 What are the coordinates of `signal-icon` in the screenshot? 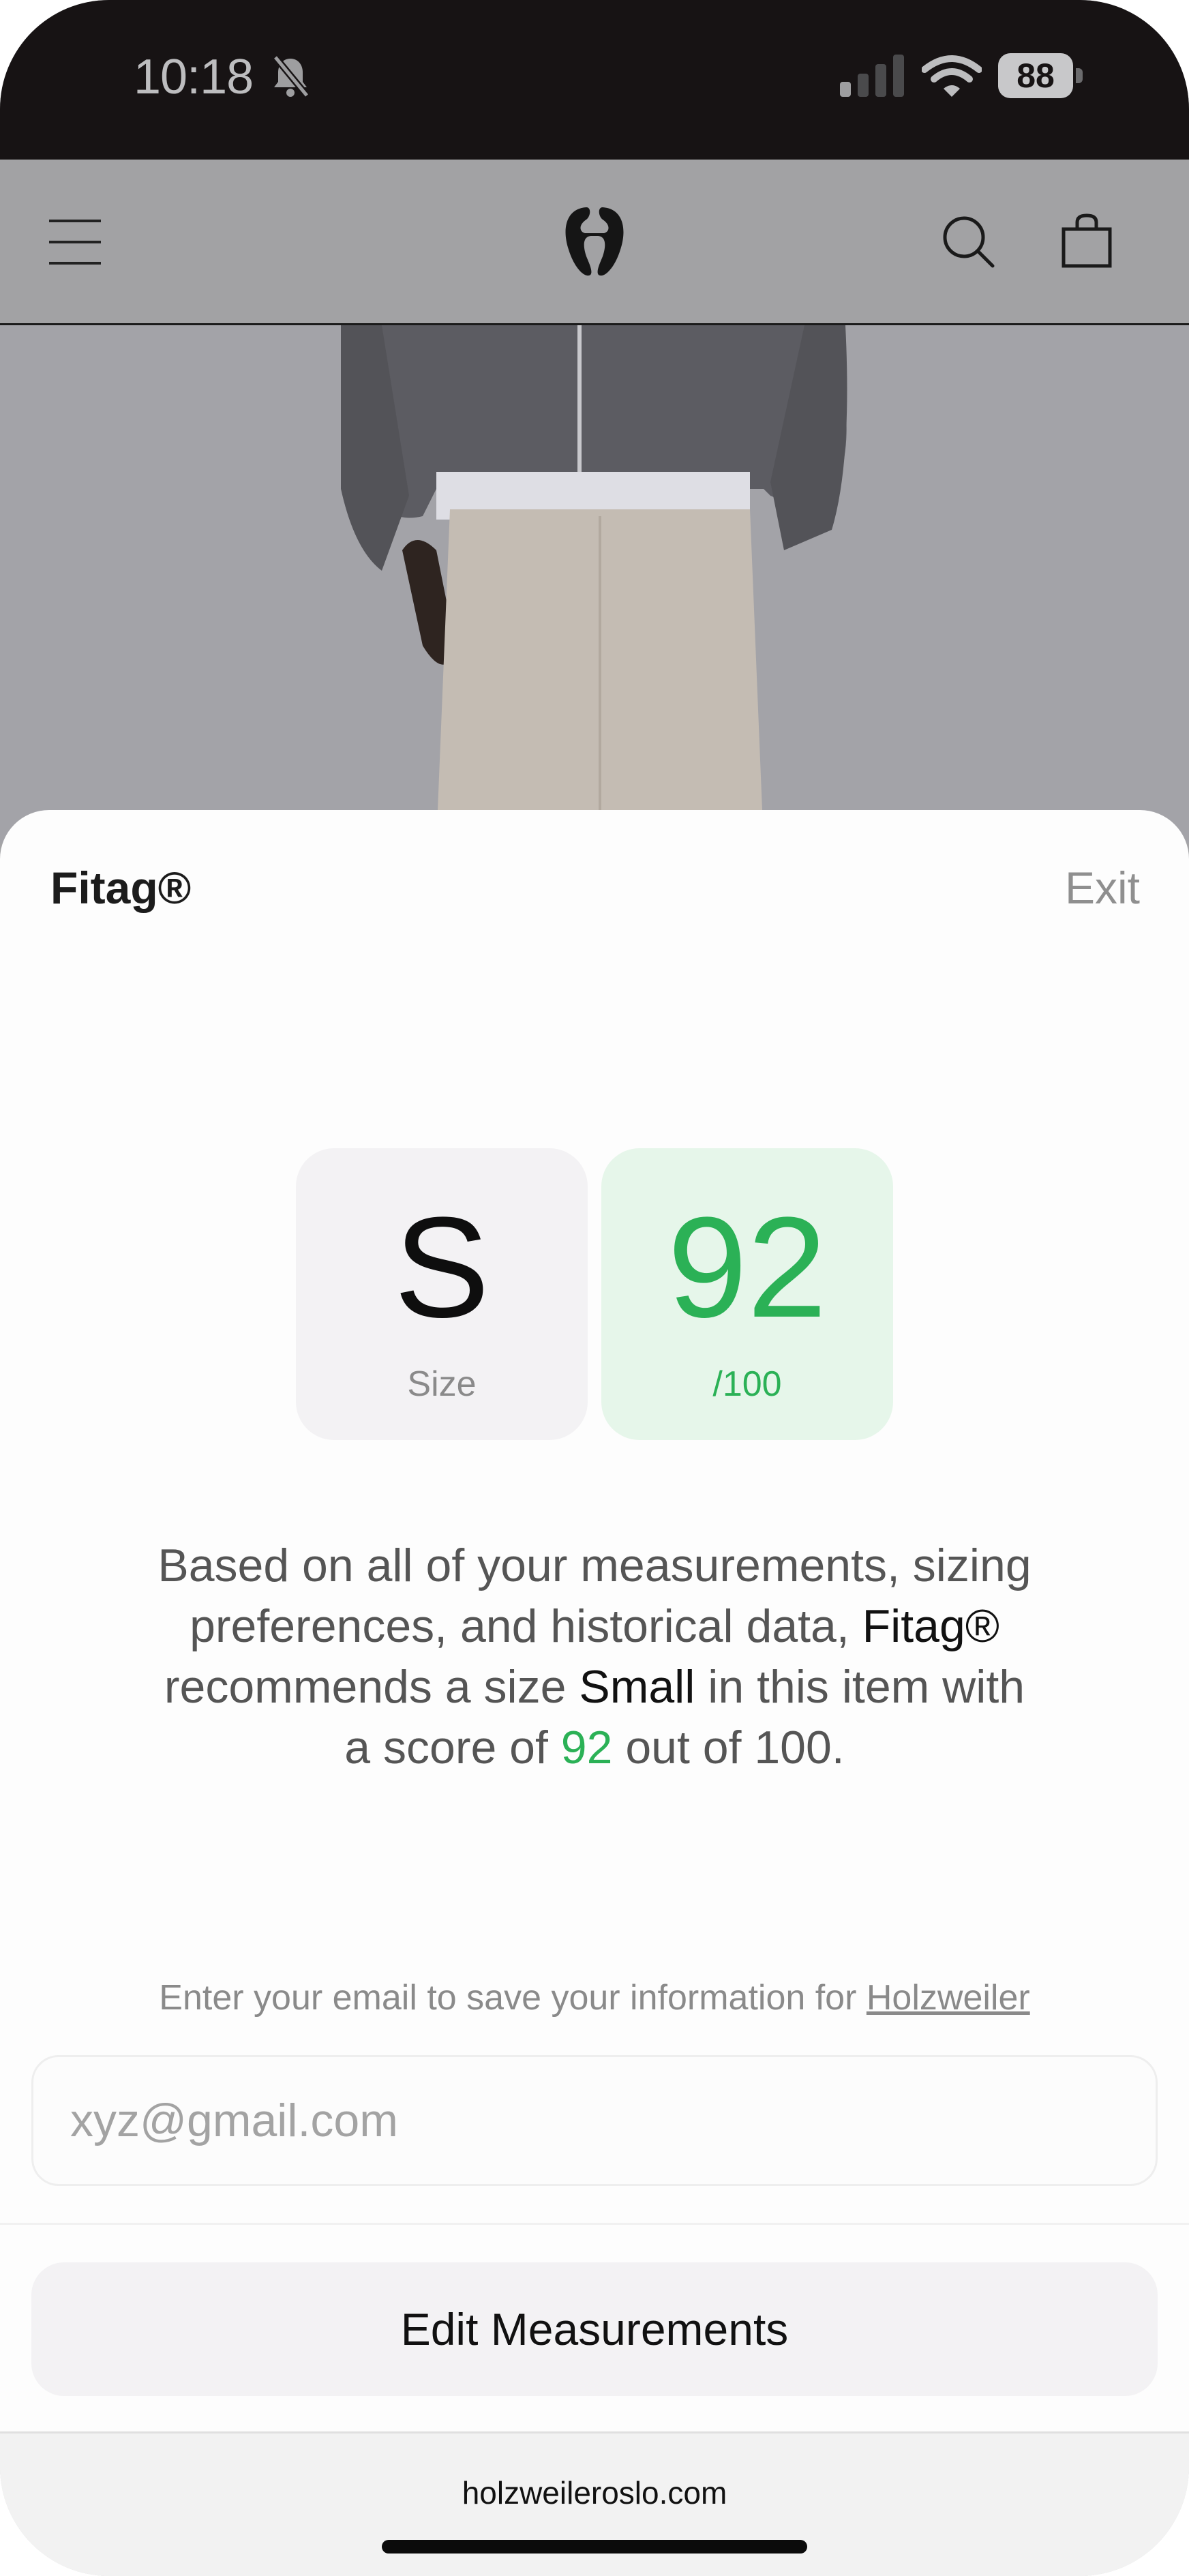 It's located at (872, 76).